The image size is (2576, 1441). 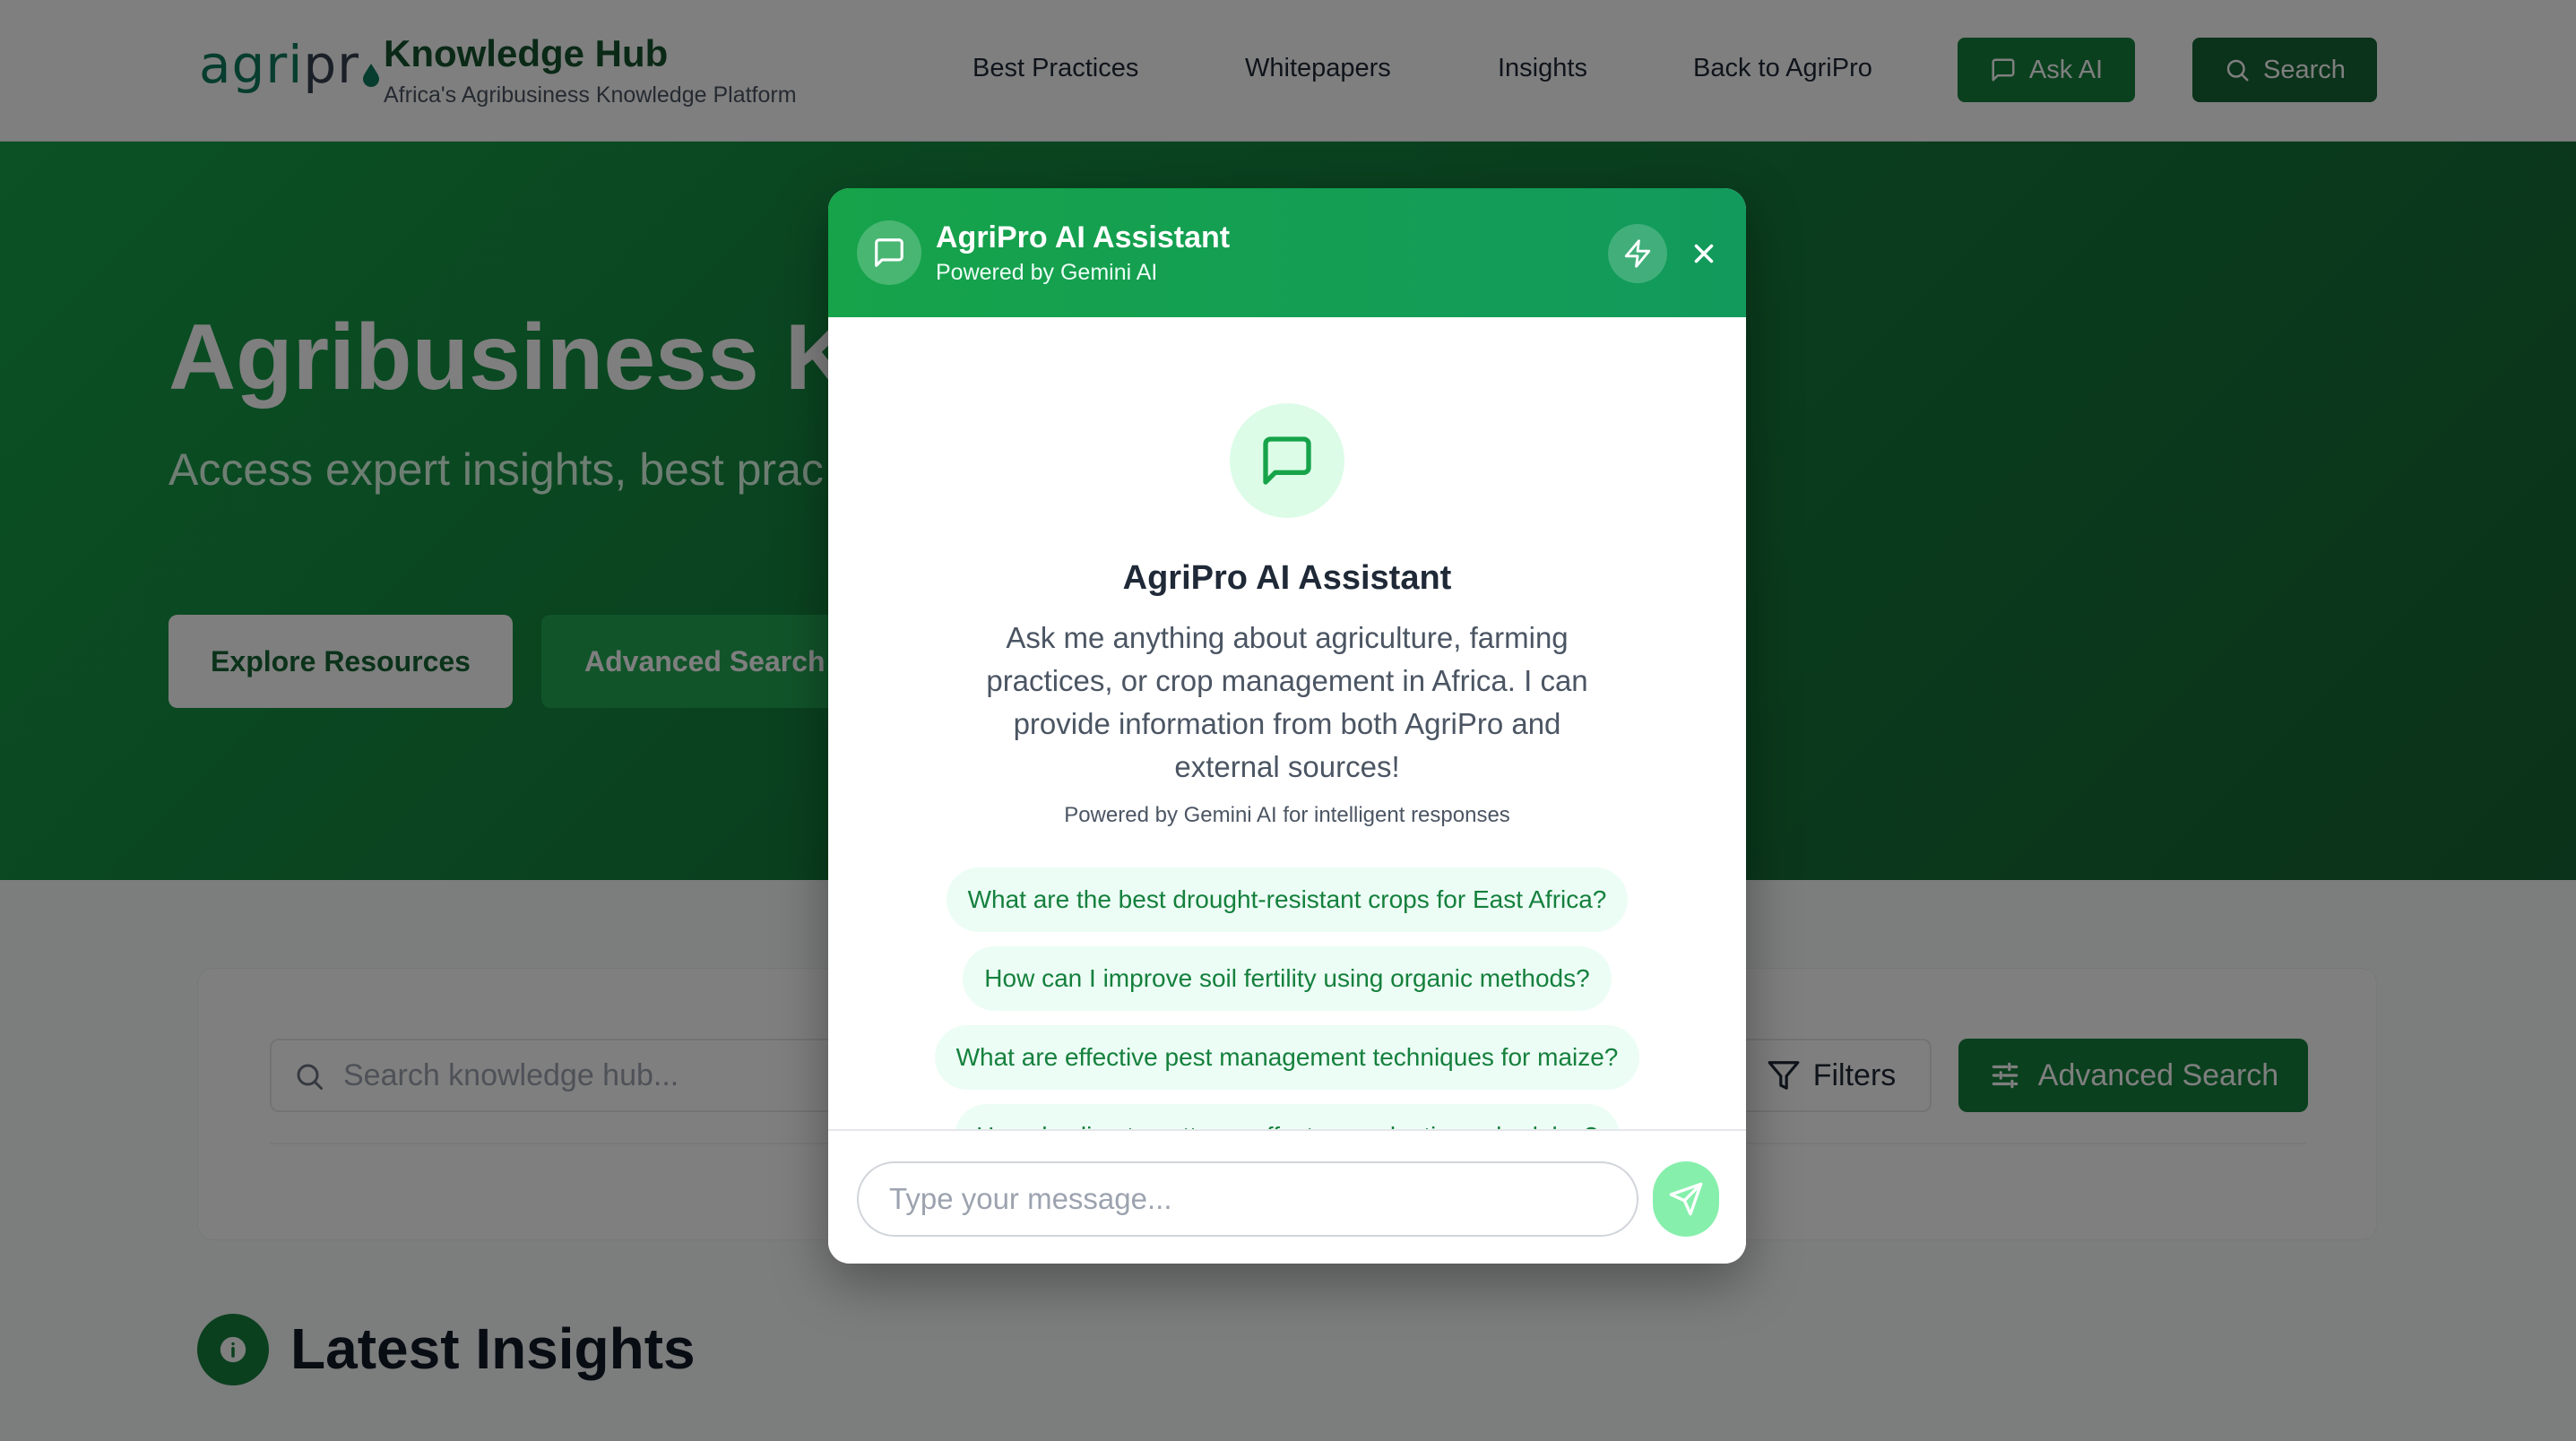 I want to click on send-icon, so click(x=1686, y=1199).